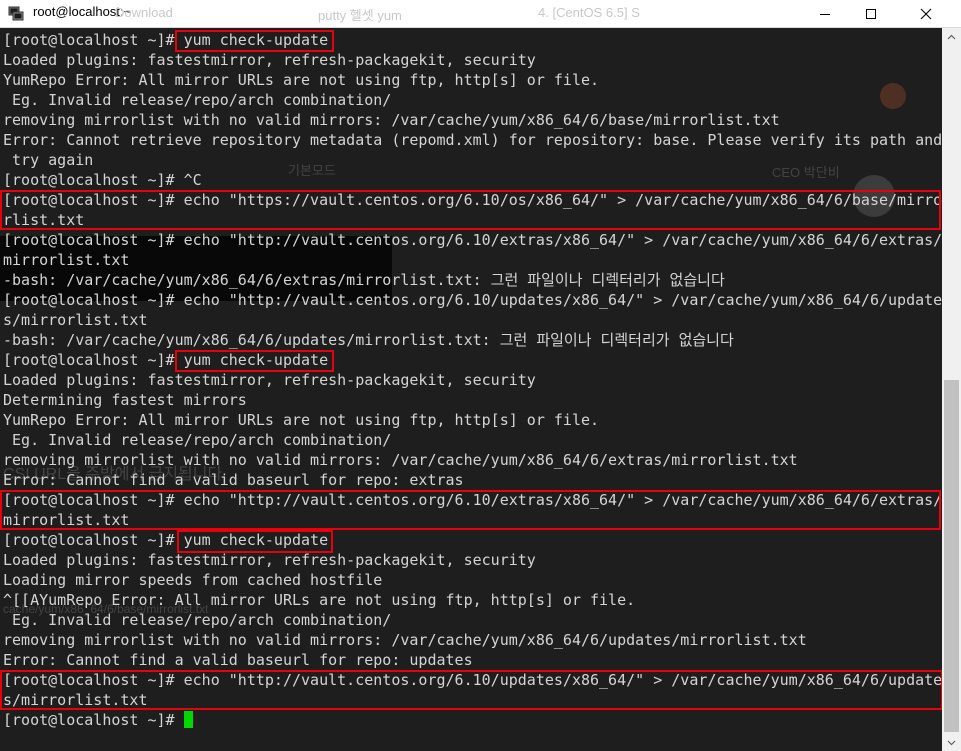 Image resolution: width=961 pixels, height=751 pixels. I want to click on highlight-echo-base, so click(470, 210).